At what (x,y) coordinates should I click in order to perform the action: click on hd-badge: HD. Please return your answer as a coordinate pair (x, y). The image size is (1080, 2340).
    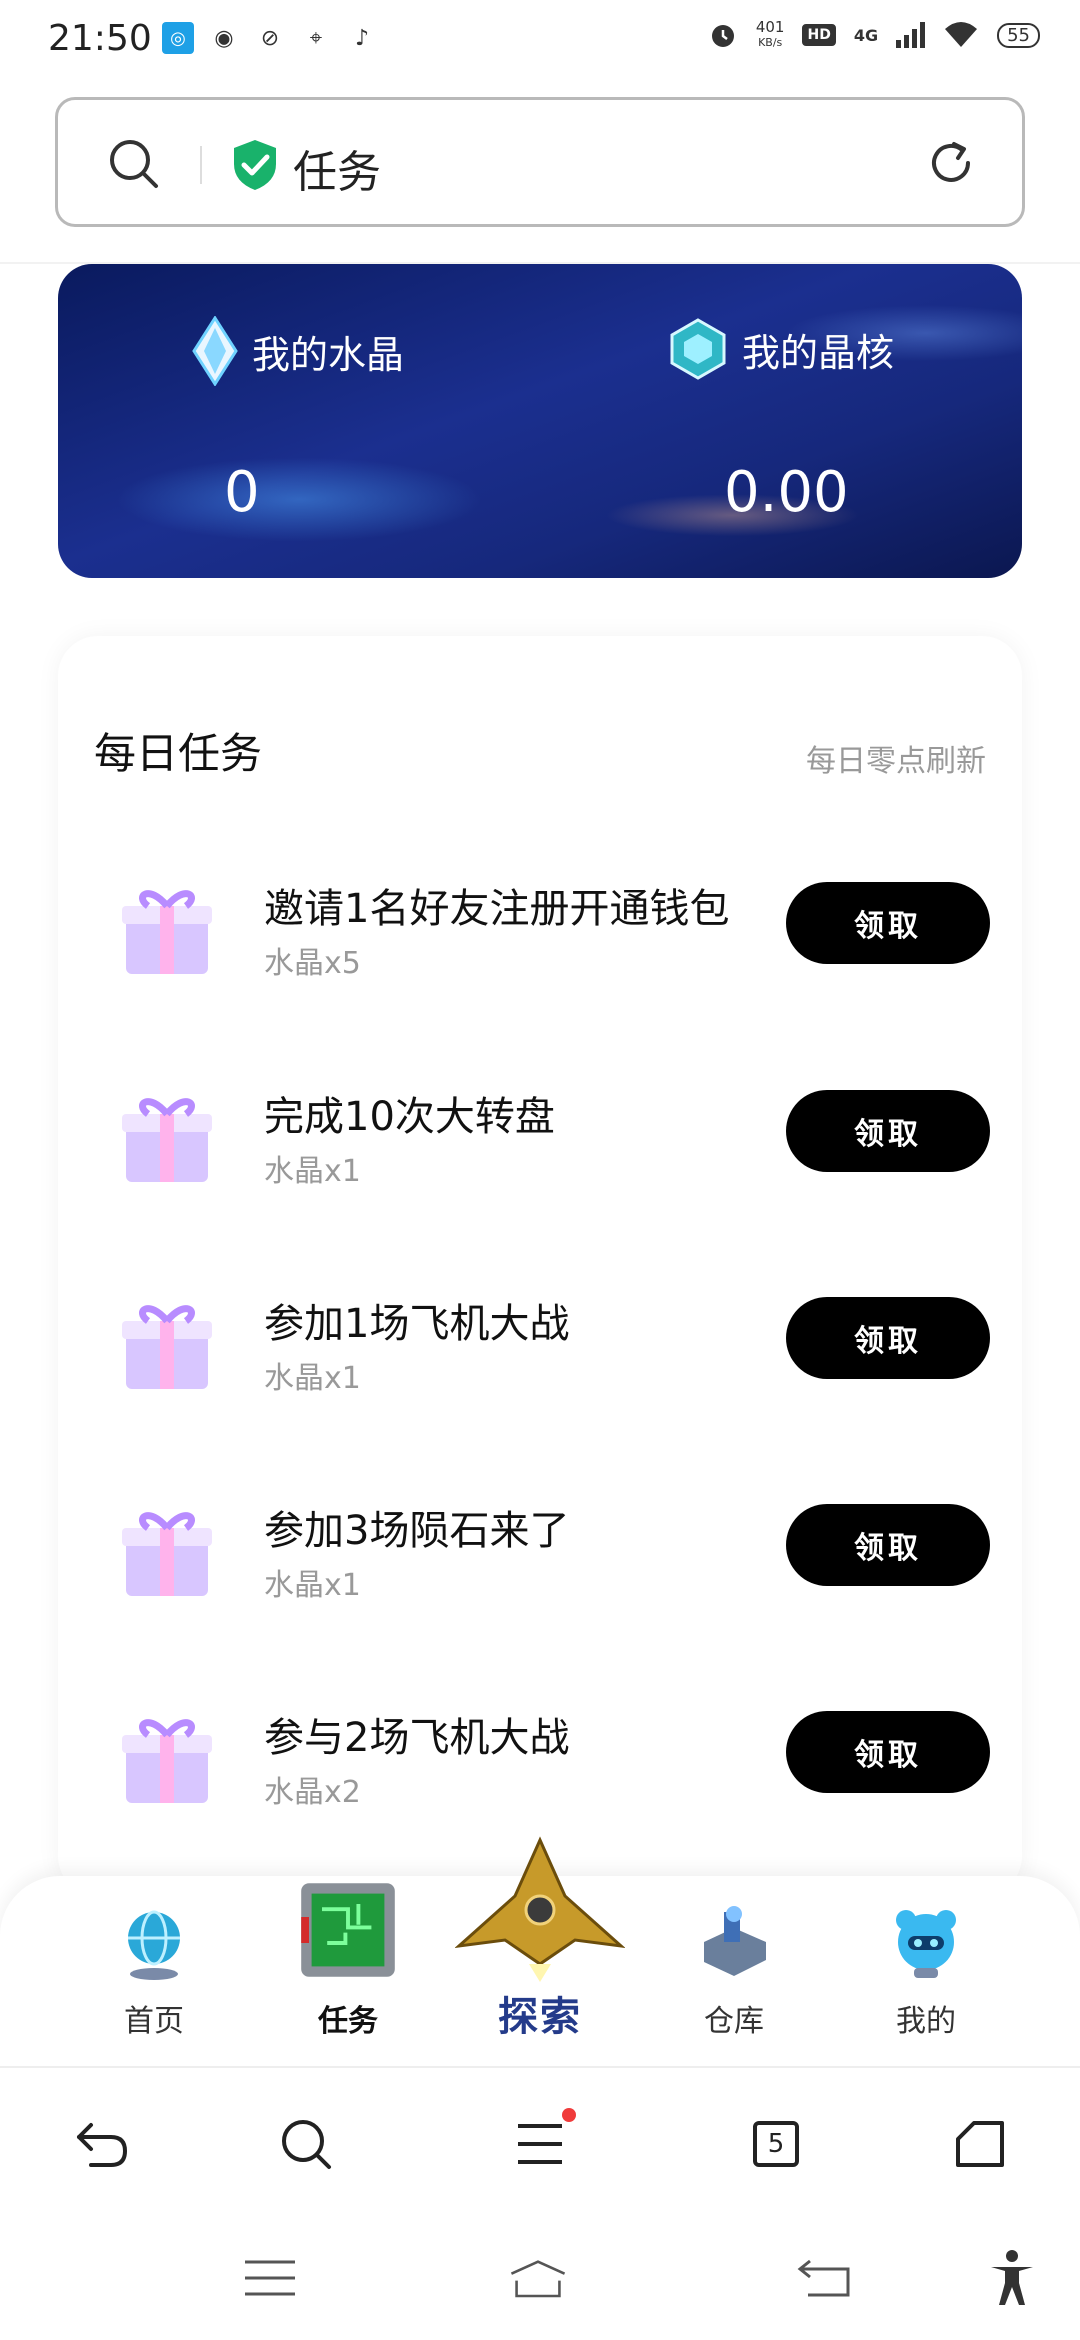
    Looking at the image, I should click on (819, 35).